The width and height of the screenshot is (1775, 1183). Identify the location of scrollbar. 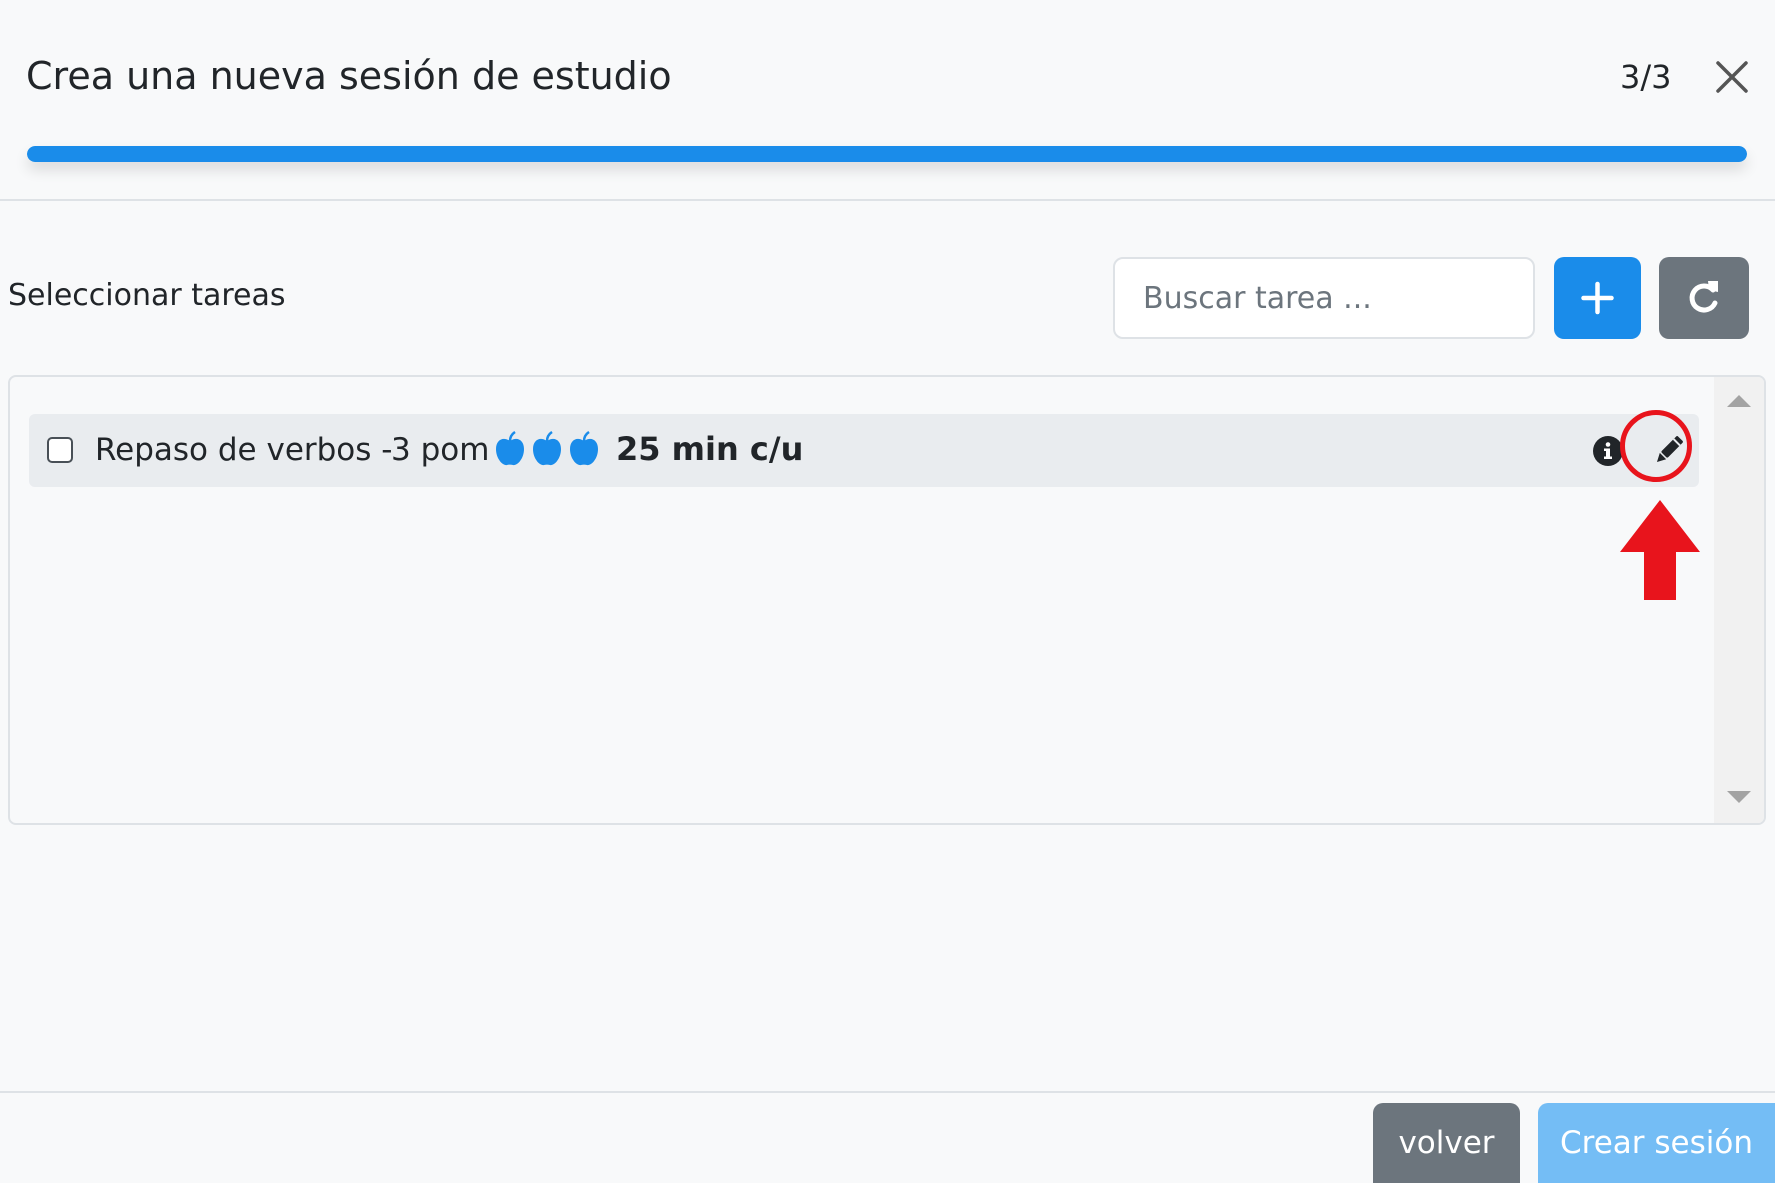
(1739, 600).